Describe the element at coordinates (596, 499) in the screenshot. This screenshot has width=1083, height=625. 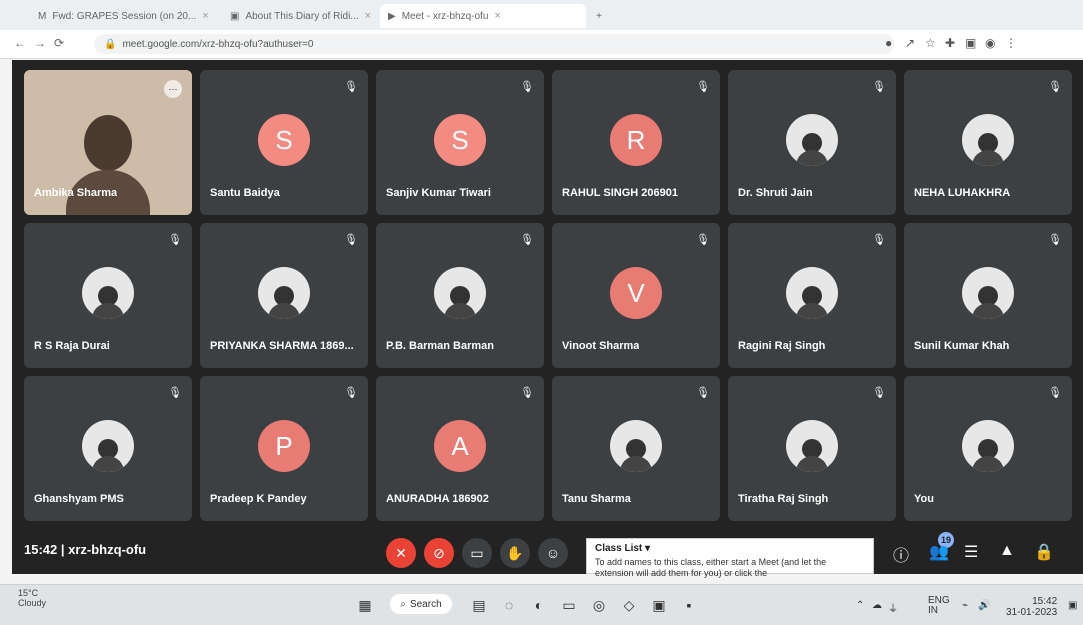
I see `participant-name: Tanu Sharma` at that location.